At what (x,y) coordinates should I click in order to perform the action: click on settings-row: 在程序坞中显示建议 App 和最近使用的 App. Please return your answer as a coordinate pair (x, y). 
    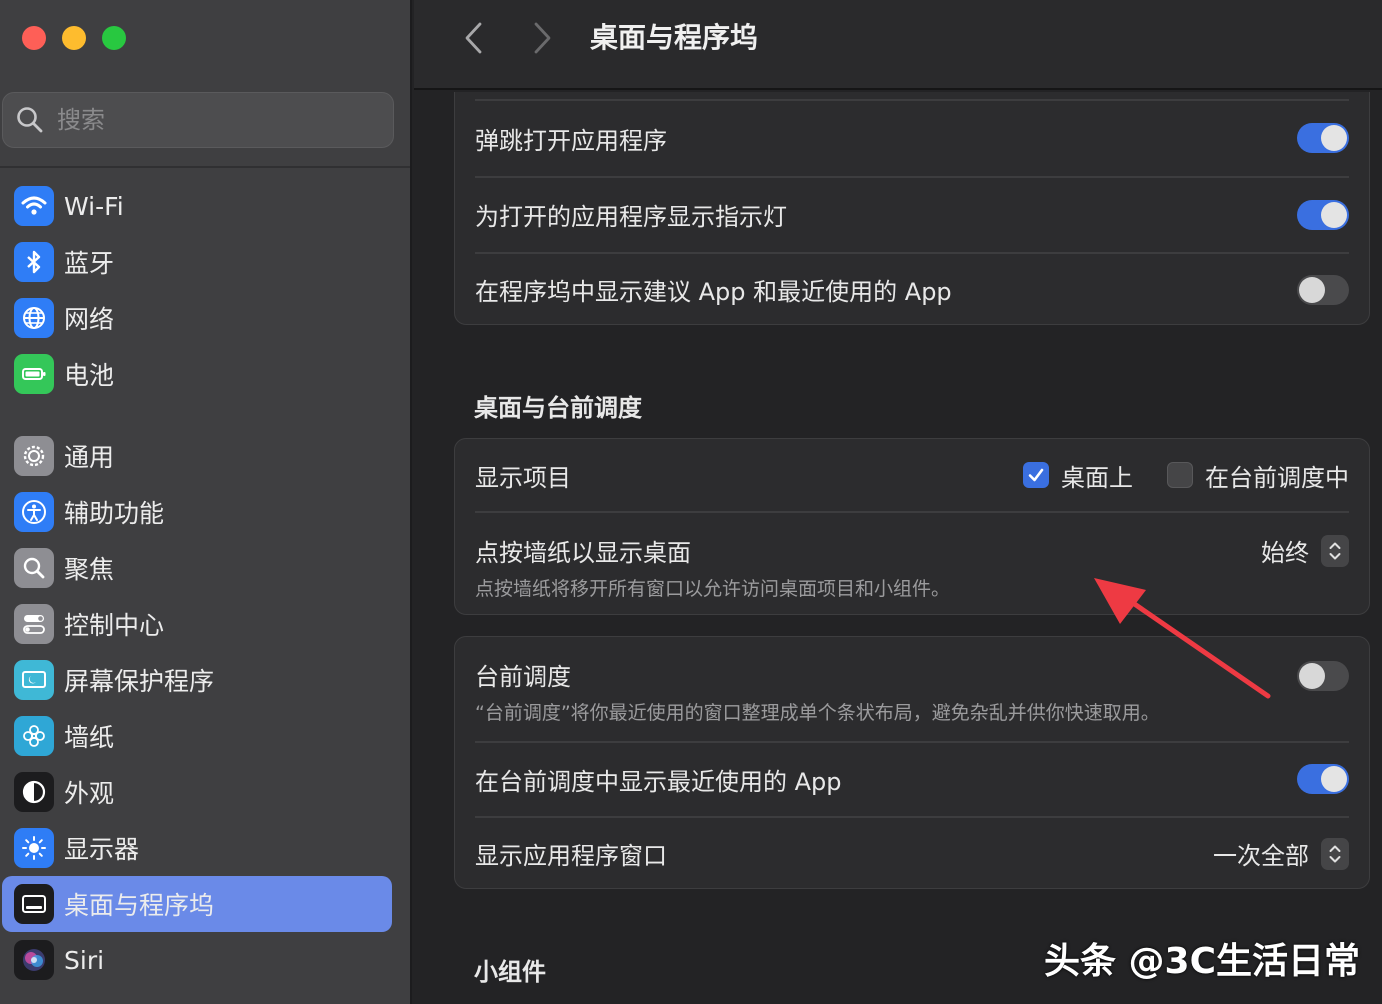
    Looking at the image, I should click on (912, 289).